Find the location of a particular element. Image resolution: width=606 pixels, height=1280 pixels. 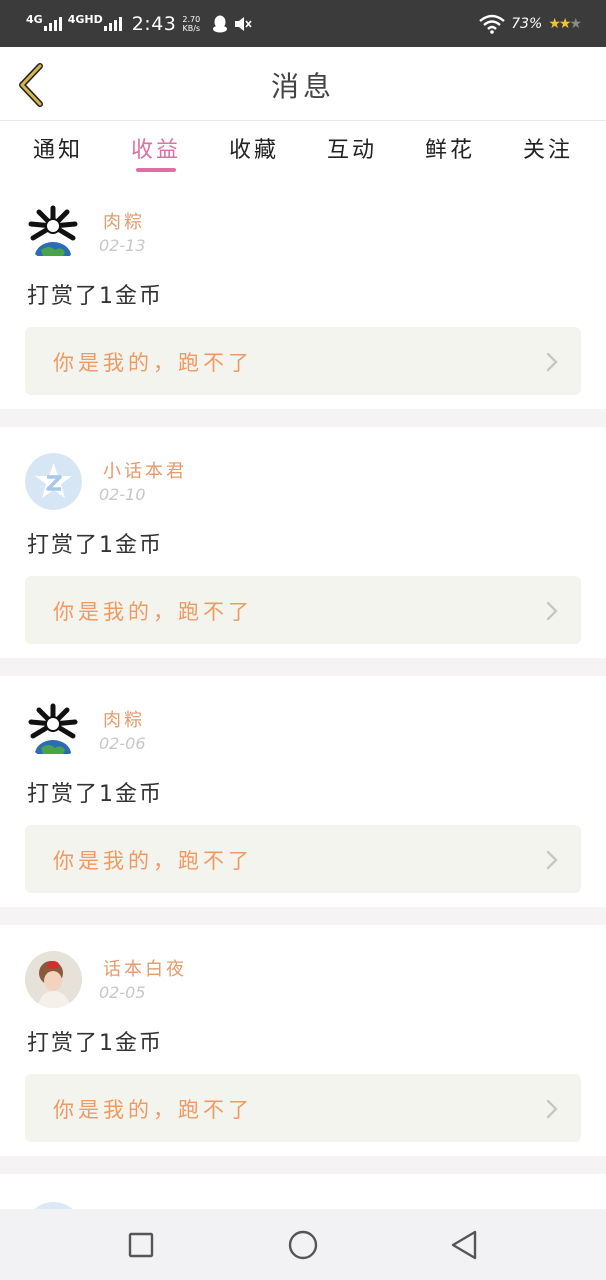

system-nav-bar is located at coordinates (303, 1244).